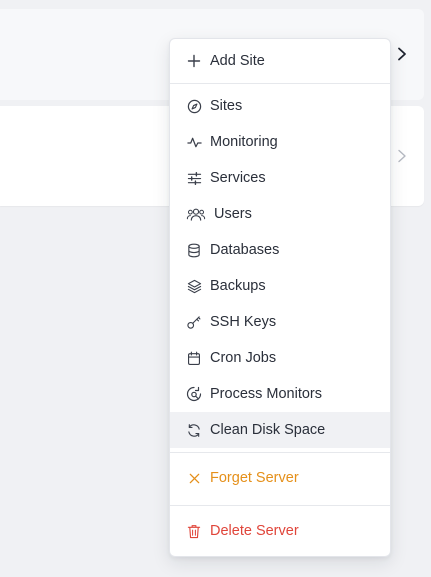 Image resolution: width=431 pixels, height=577 pixels. What do you see at coordinates (238, 286) in the screenshot?
I see `menu-item-label: Backups` at bounding box center [238, 286].